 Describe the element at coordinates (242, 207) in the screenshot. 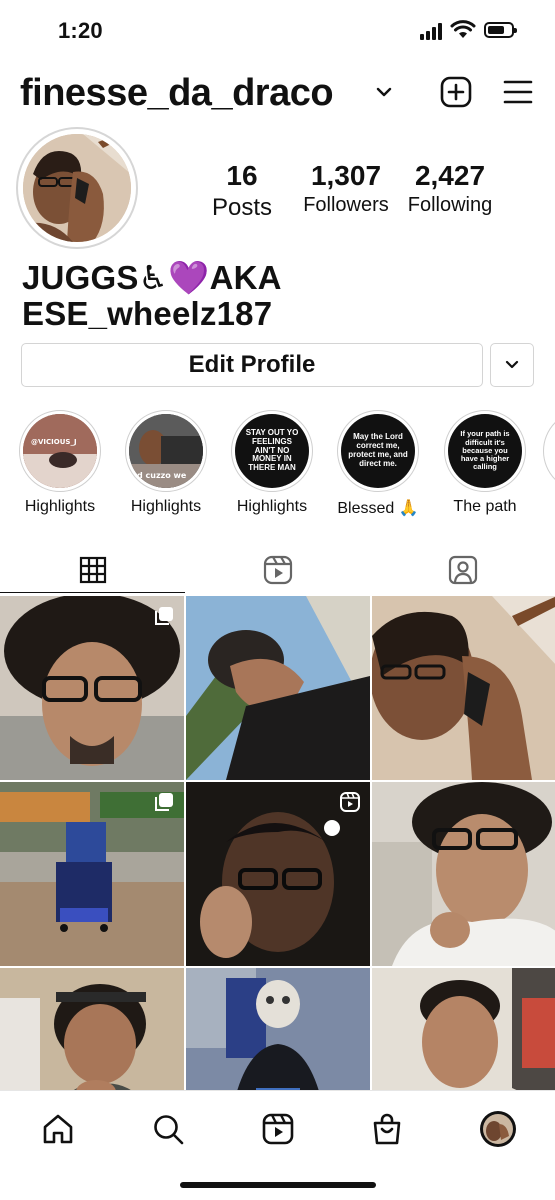

I see `posts-label: Posts` at that location.